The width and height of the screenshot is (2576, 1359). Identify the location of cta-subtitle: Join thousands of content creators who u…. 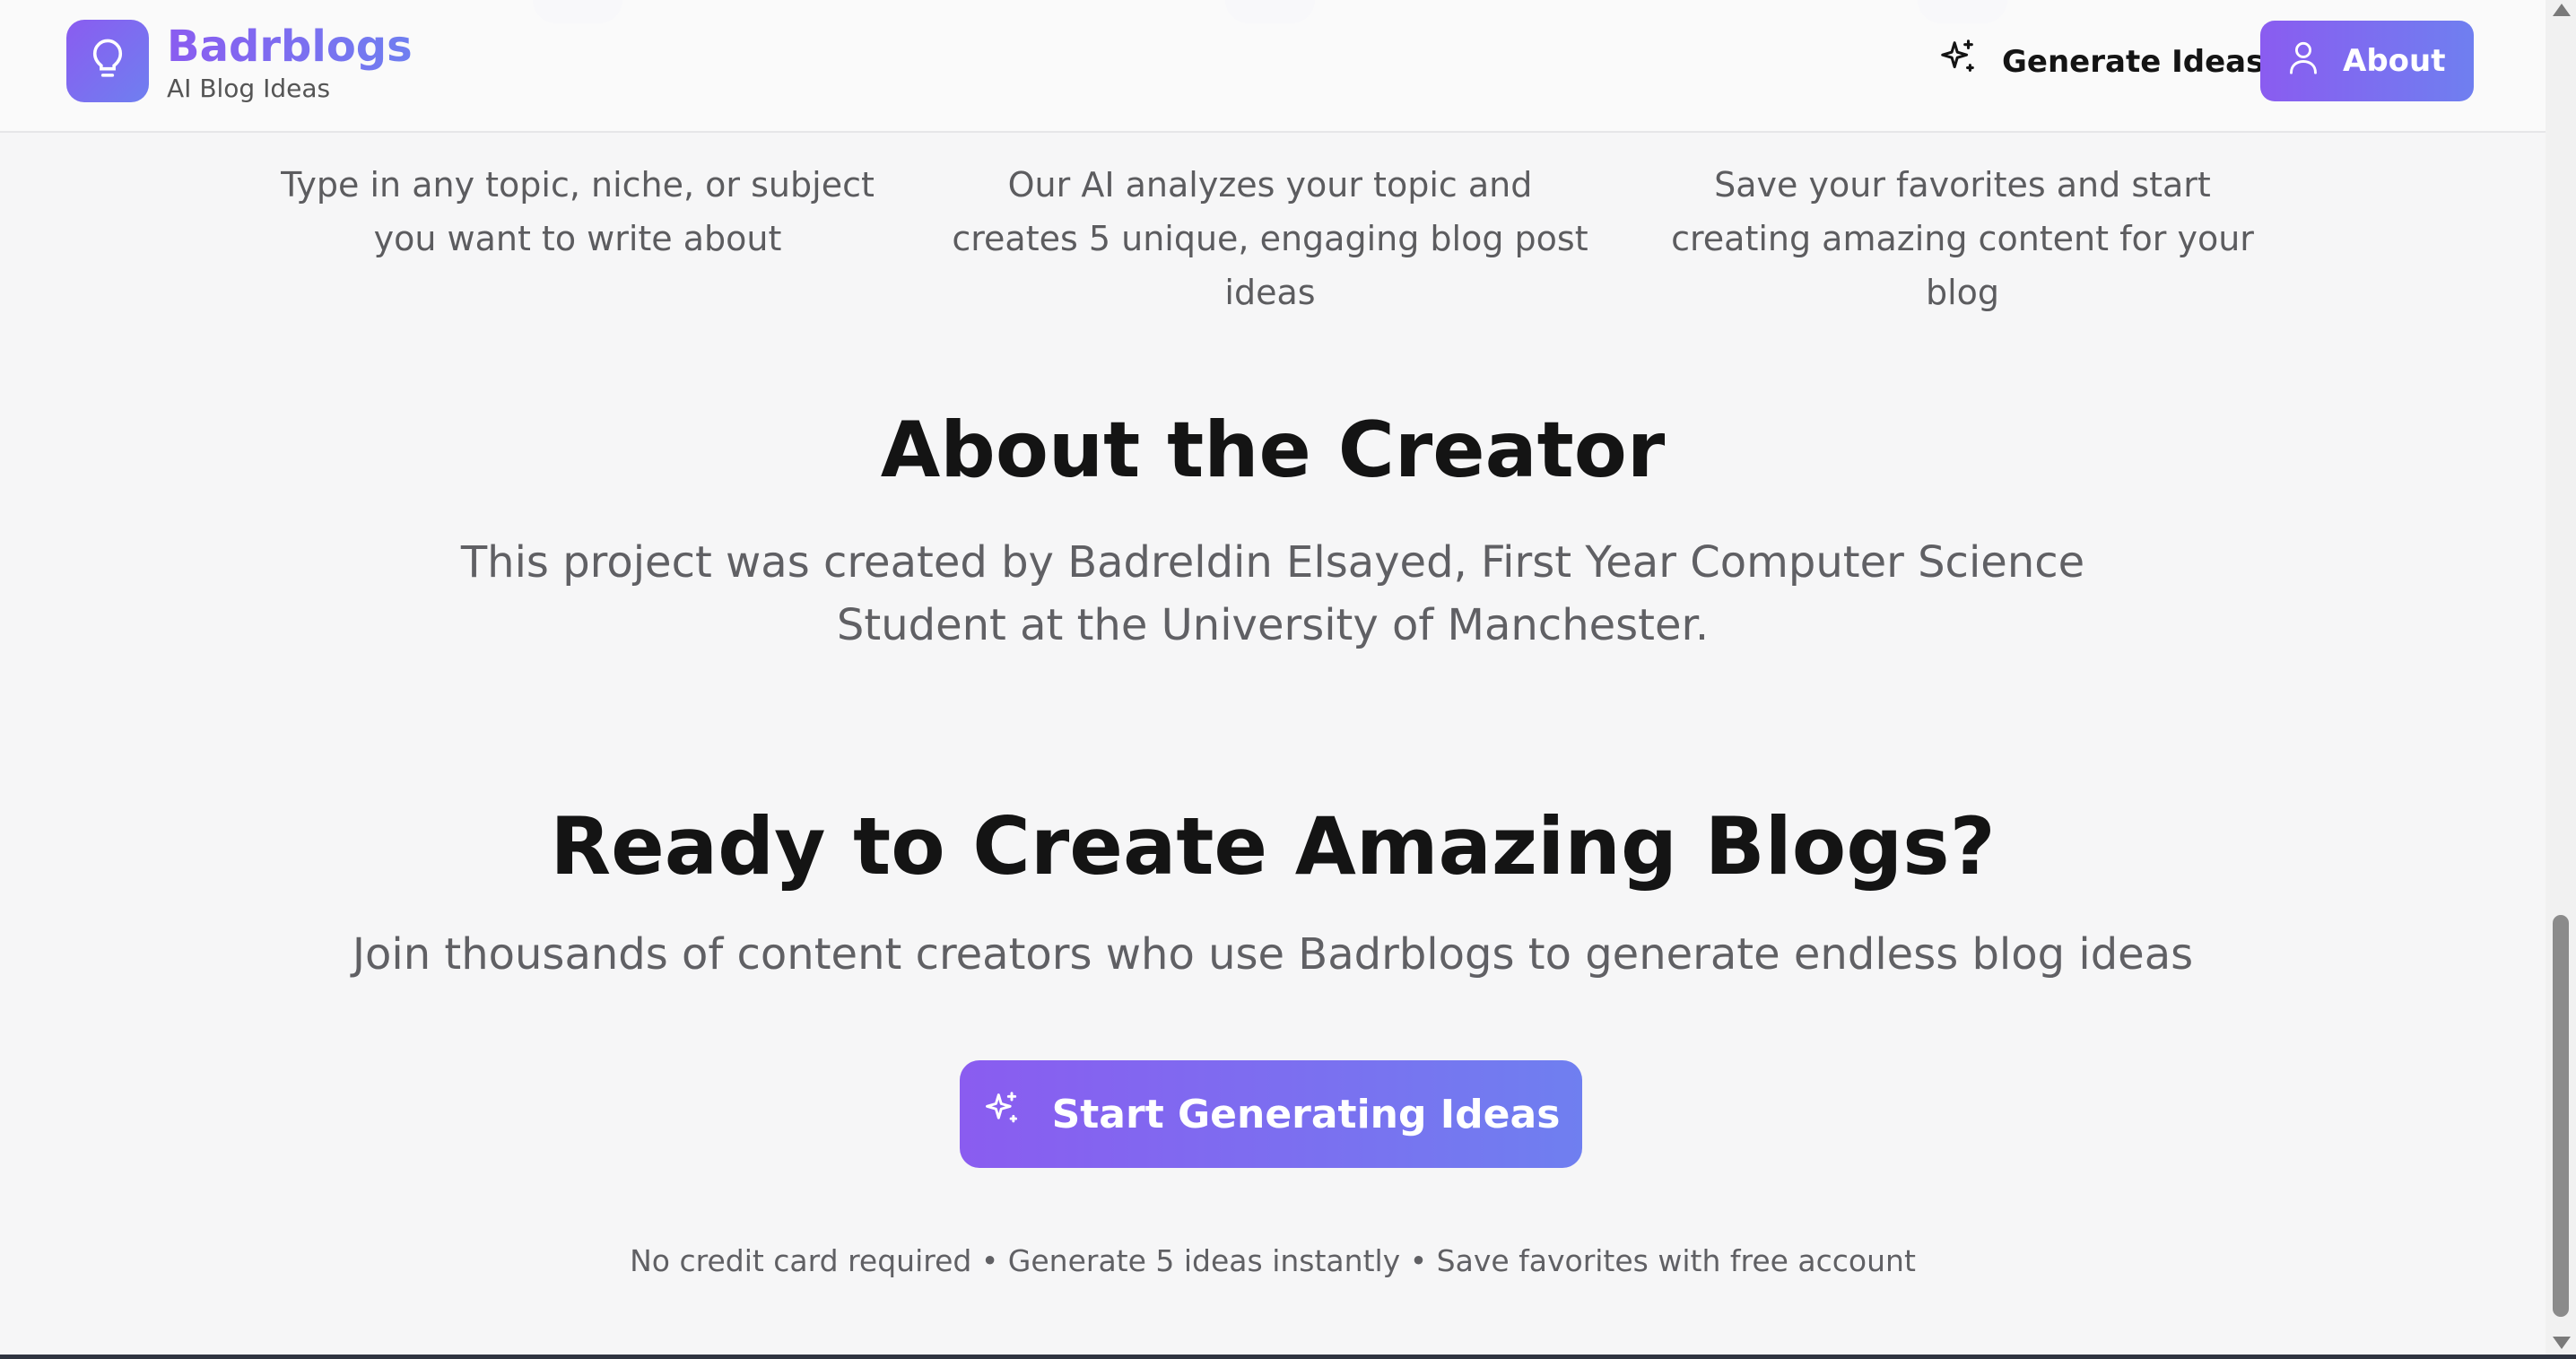
(1273, 954).